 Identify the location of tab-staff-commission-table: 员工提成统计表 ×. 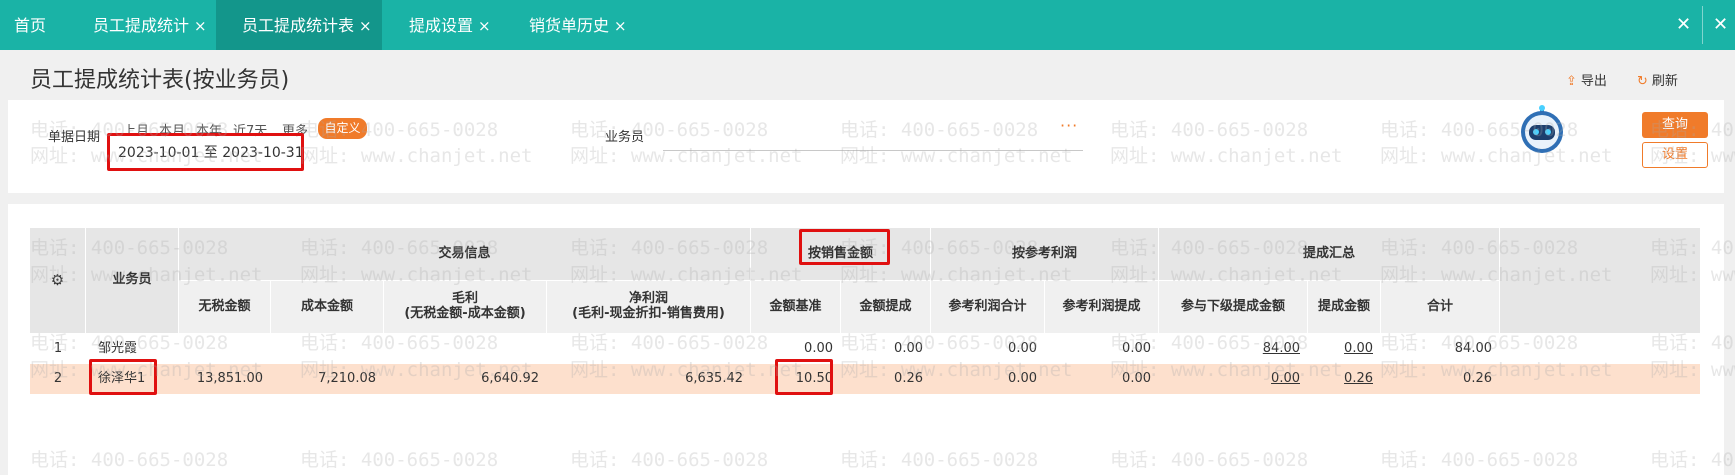
(299, 25).